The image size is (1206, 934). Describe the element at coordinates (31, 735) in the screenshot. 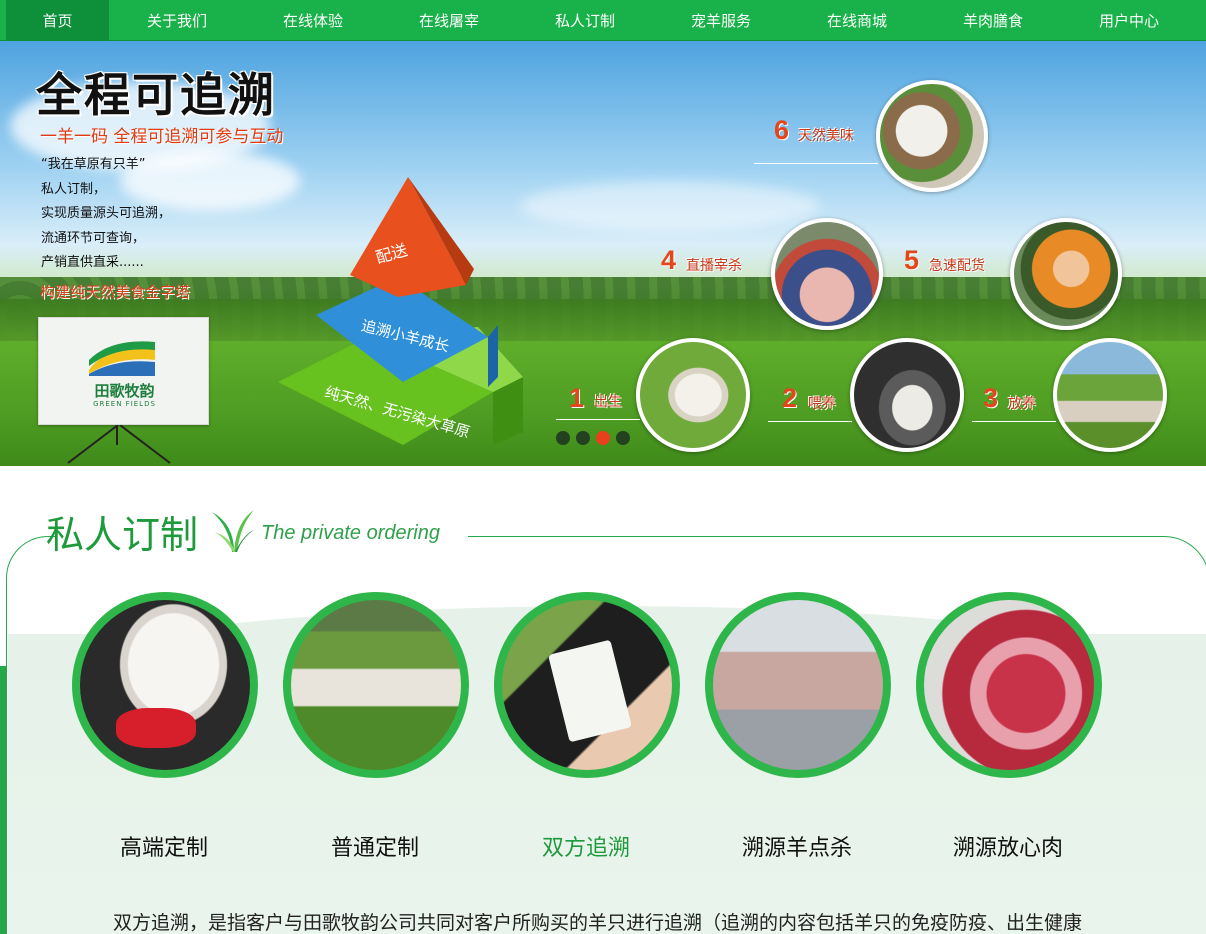

I see `section-frame-left` at that location.